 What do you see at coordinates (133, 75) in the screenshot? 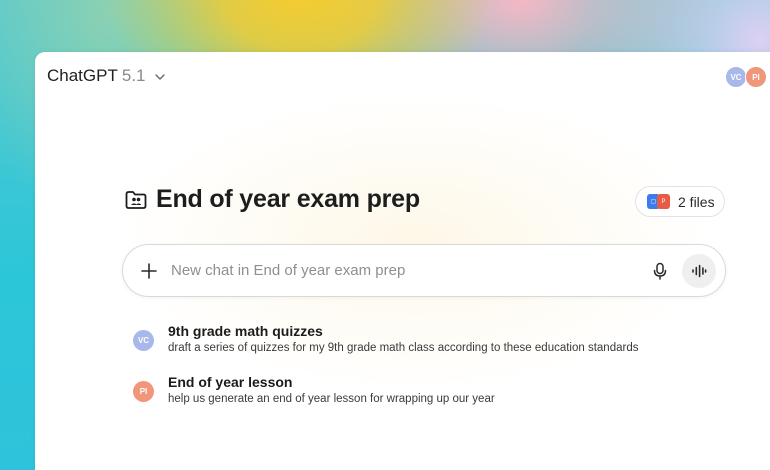
I see `model-version: 5.1` at bounding box center [133, 75].